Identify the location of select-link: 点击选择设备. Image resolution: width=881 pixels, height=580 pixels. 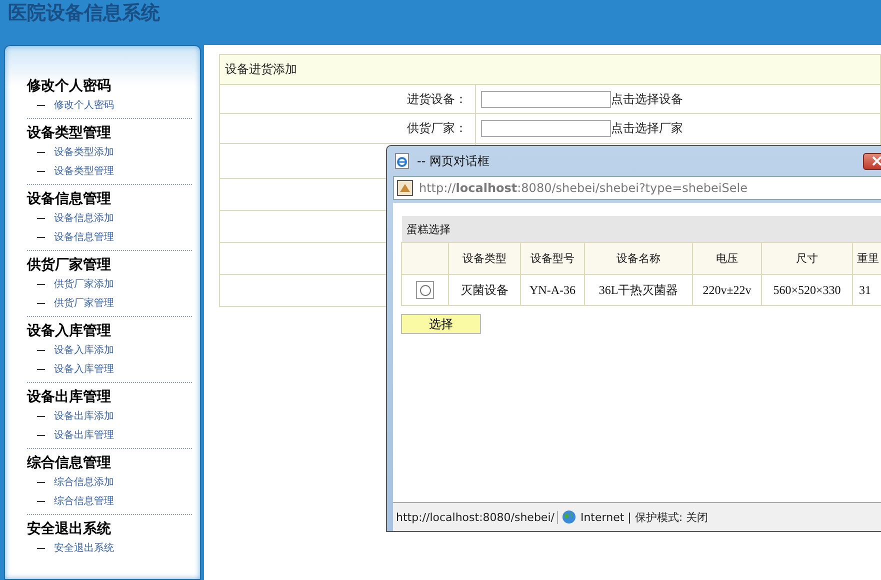
(647, 99).